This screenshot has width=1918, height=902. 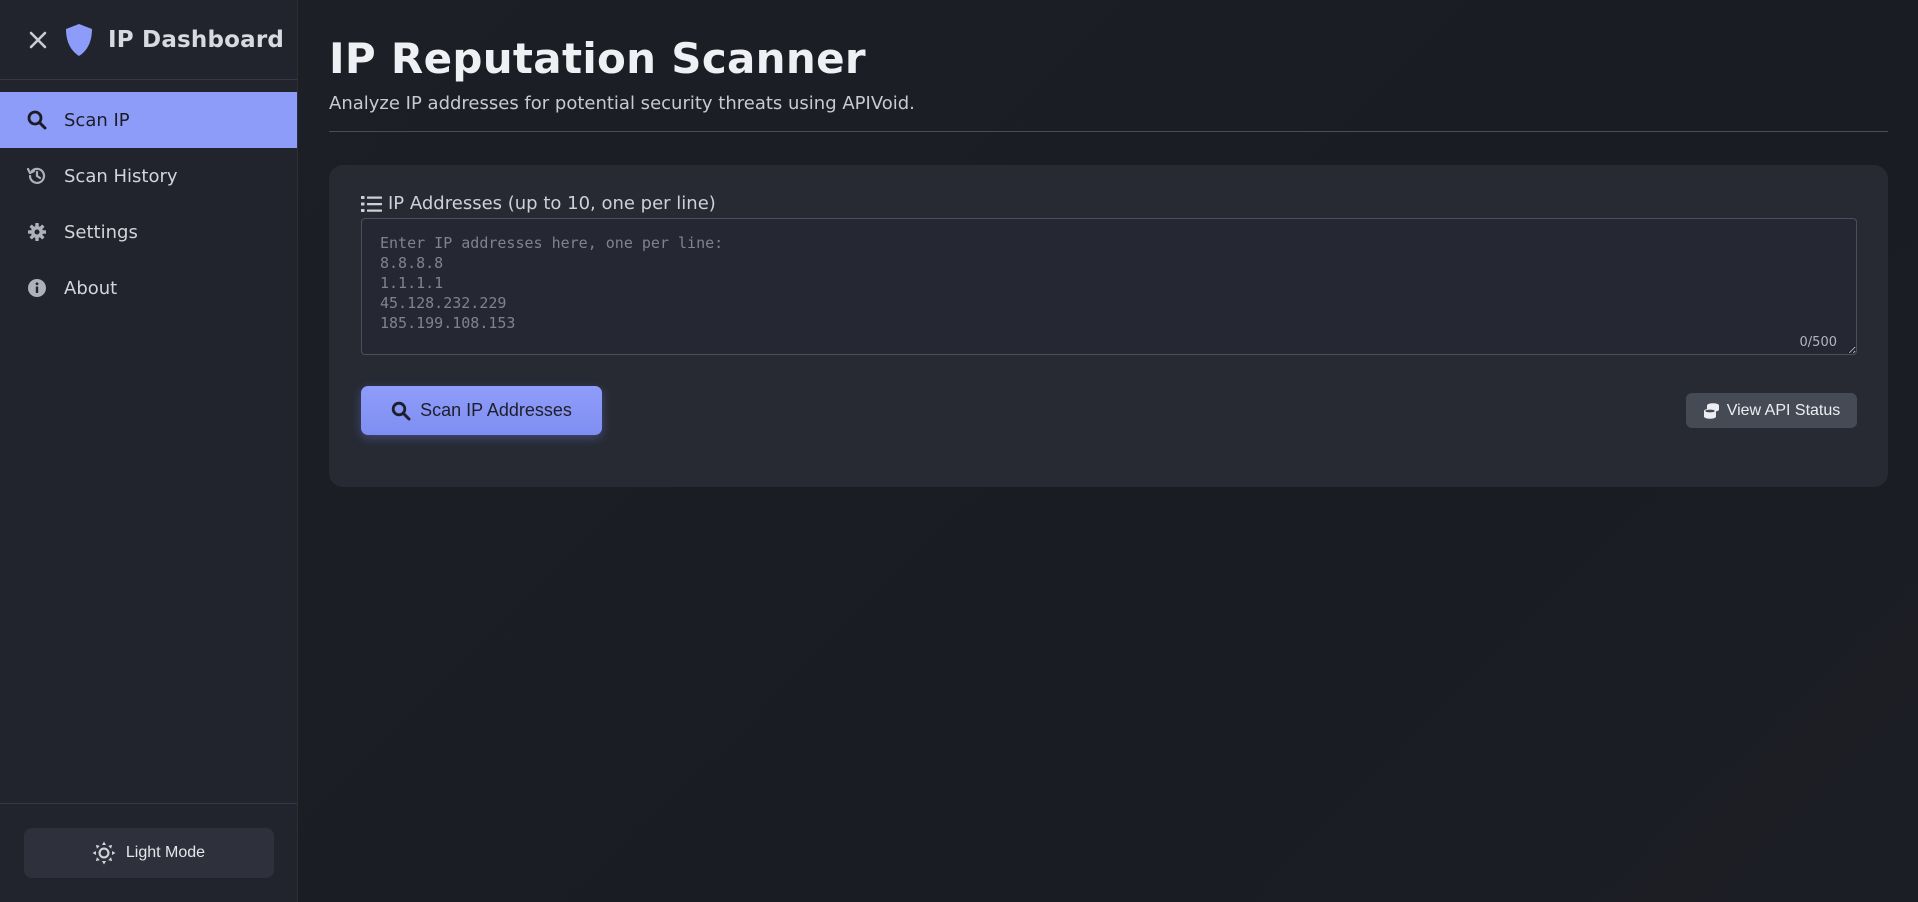 What do you see at coordinates (37, 288) in the screenshot?
I see `info-icon` at bounding box center [37, 288].